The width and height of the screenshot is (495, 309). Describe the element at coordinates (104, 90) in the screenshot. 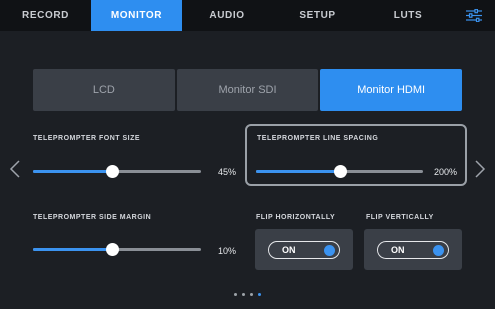

I see `output-lcd-button: LCD` at that location.